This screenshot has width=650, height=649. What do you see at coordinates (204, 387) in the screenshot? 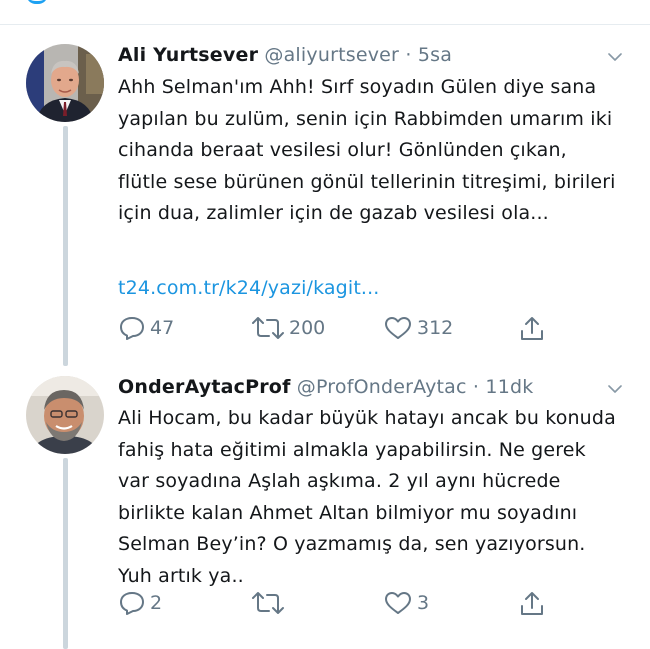
I see `author-name: OnderAytacProf` at bounding box center [204, 387].